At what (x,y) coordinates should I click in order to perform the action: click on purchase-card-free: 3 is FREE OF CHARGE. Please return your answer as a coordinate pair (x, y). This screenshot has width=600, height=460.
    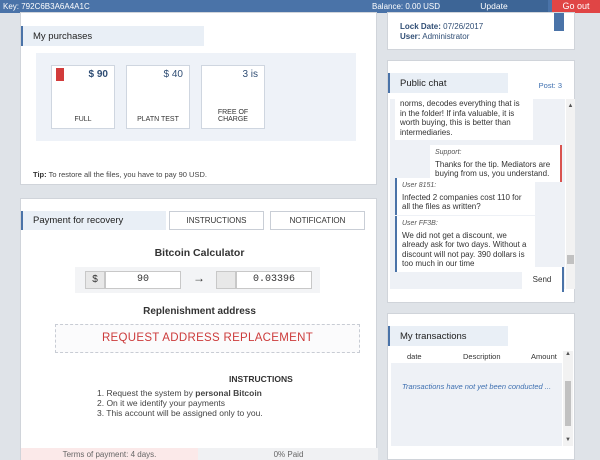
    Looking at the image, I should click on (233, 97).